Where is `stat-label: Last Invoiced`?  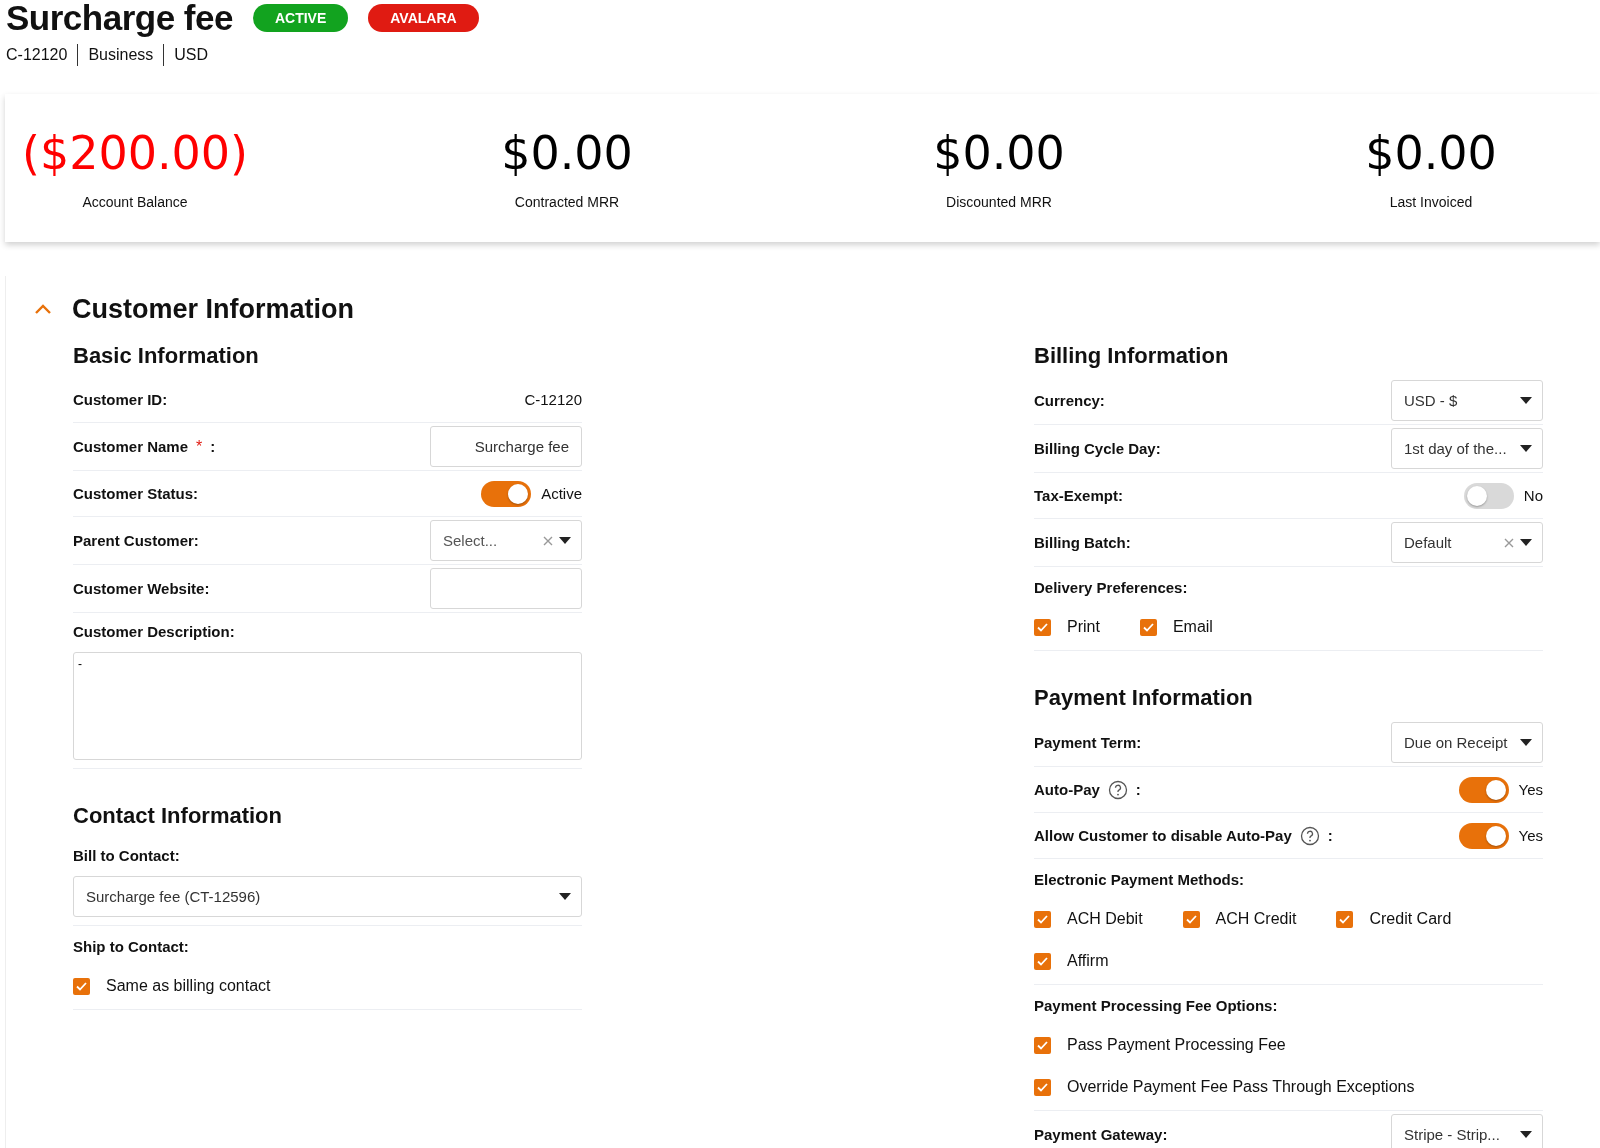 stat-label: Last Invoiced is located at coordinates (1431, 202).